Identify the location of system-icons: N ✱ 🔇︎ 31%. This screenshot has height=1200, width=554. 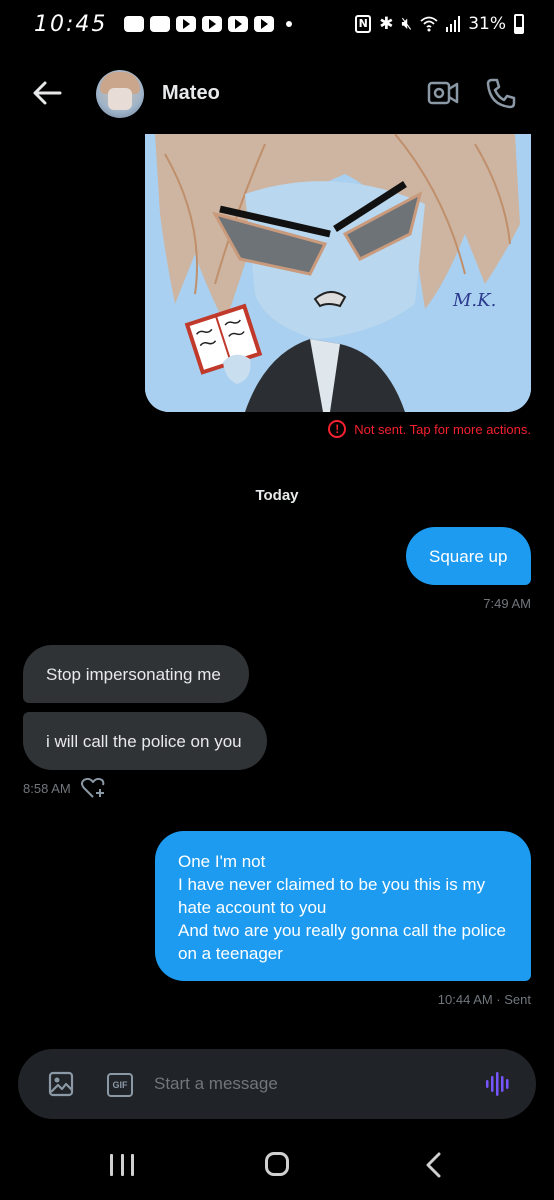
(439, 24).